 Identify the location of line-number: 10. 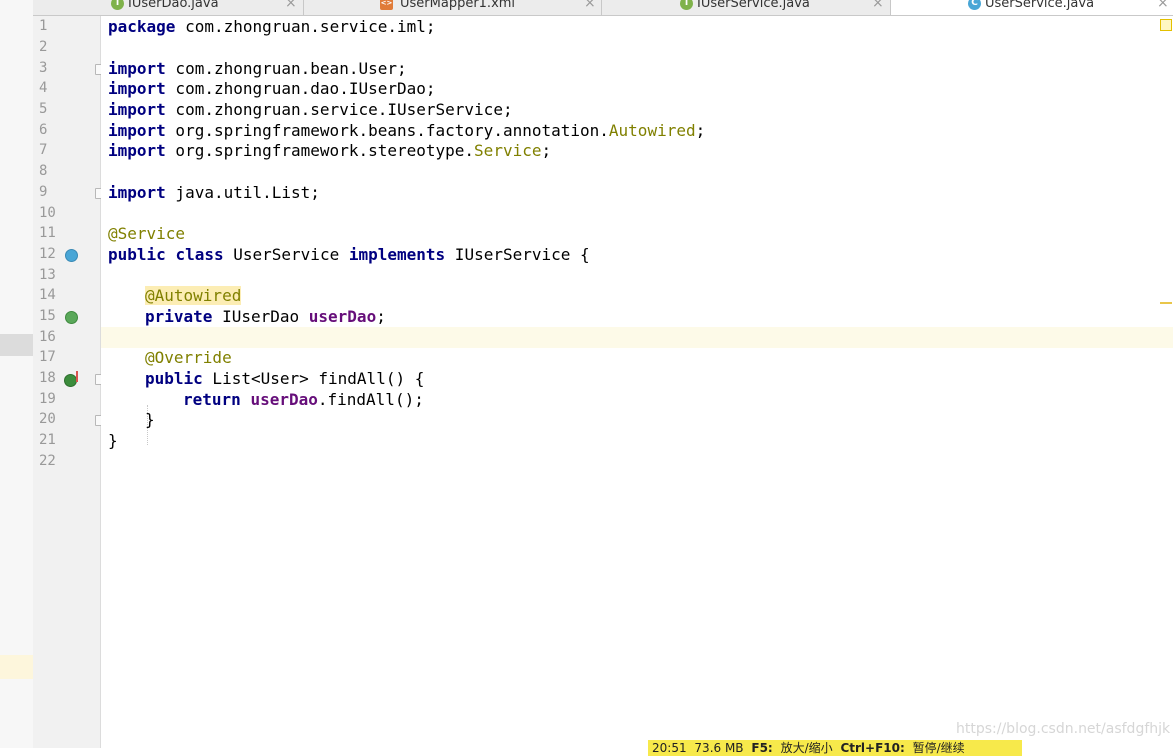
(47, 213).